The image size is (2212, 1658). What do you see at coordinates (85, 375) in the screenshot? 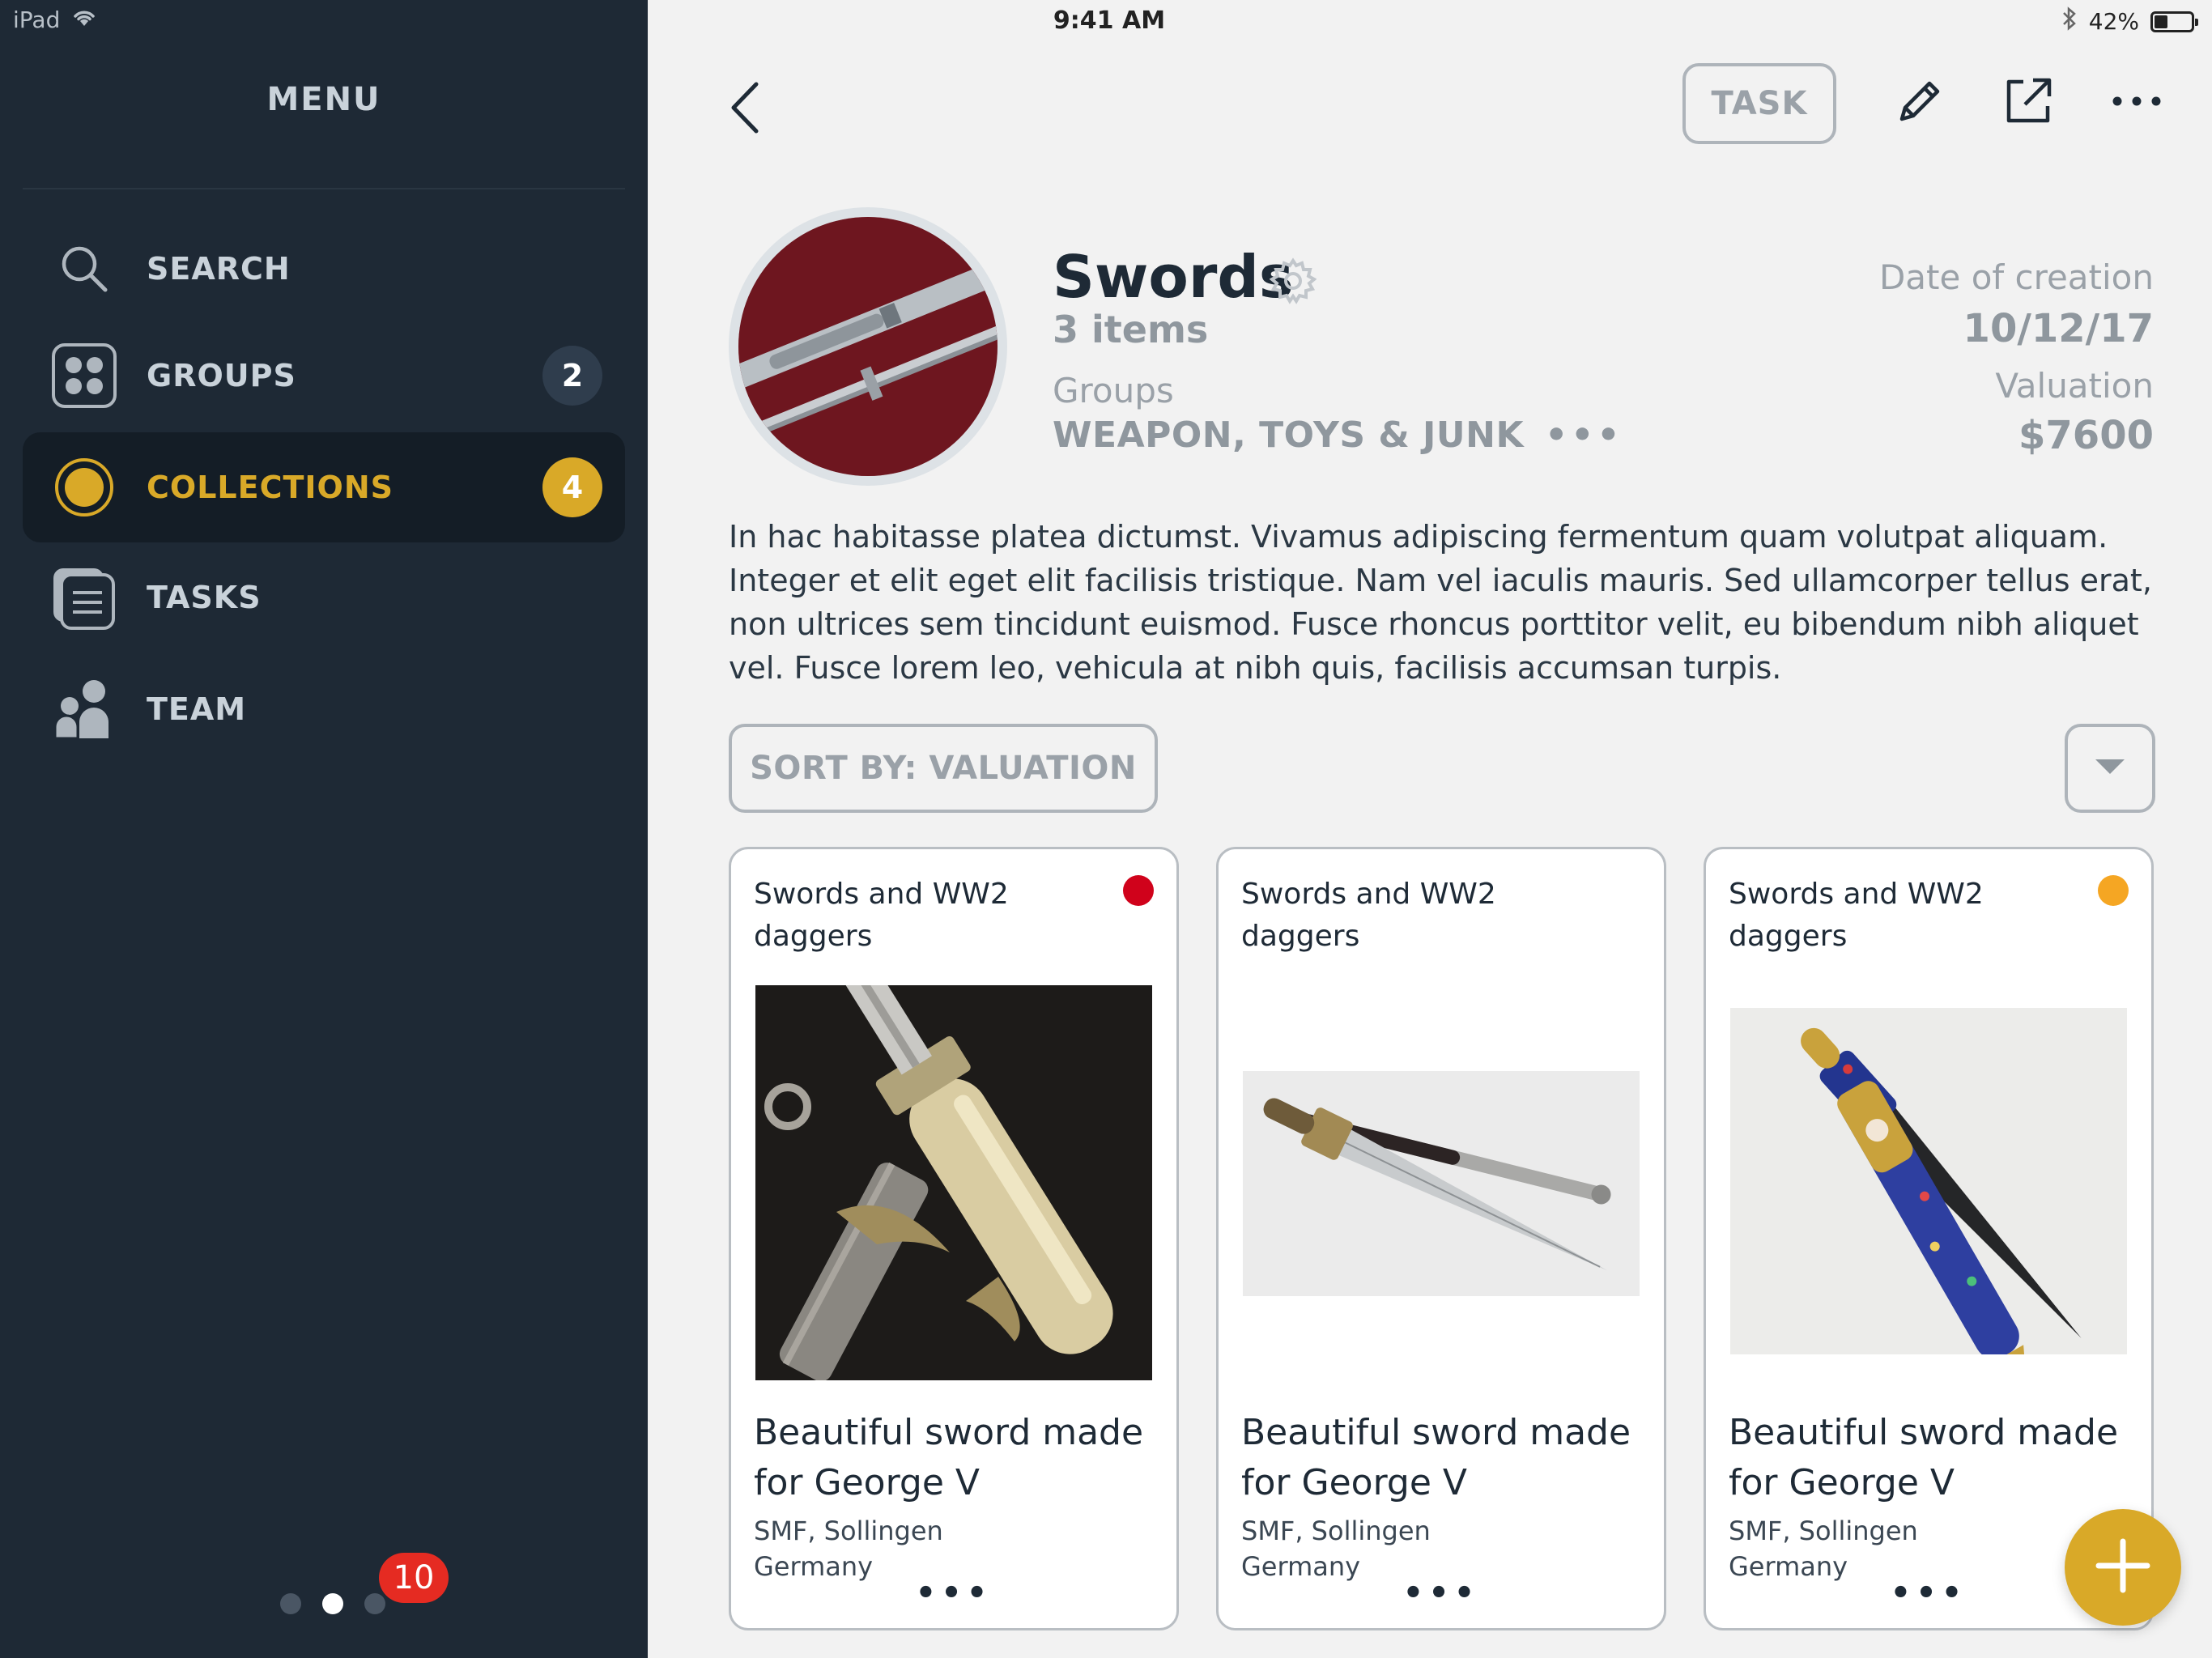
I see `groups-icon` at bounding box center [85, 375].